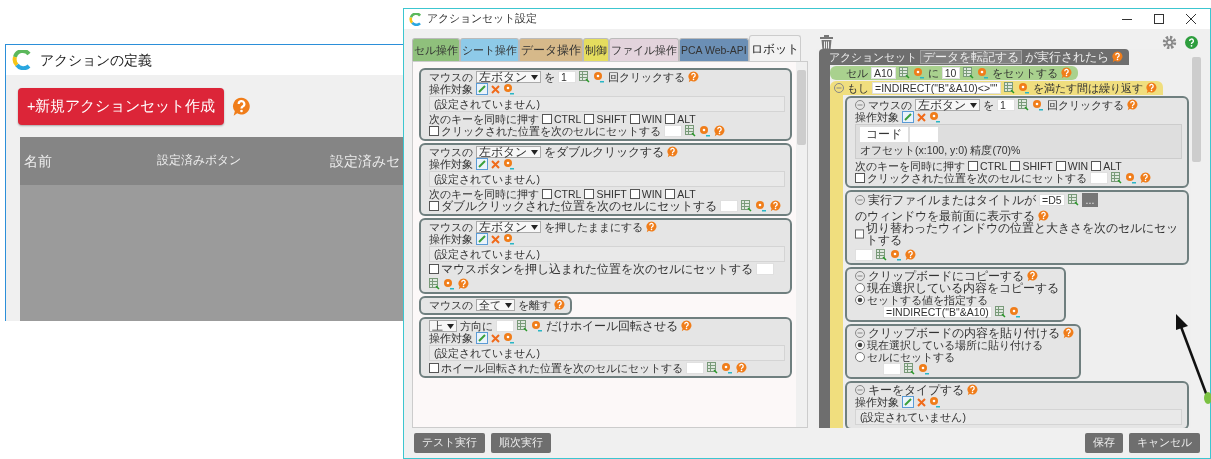 This screenshot has width=1211, height=459. I want to click on value-field: =INDIRECT("B"&A10), so click(937, 312).